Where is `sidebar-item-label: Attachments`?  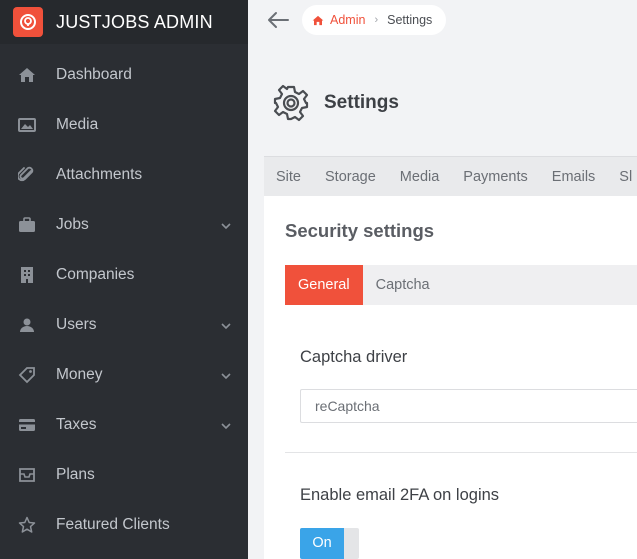 sidebar-item-label: Attachments is located at coordinates (99, 174).